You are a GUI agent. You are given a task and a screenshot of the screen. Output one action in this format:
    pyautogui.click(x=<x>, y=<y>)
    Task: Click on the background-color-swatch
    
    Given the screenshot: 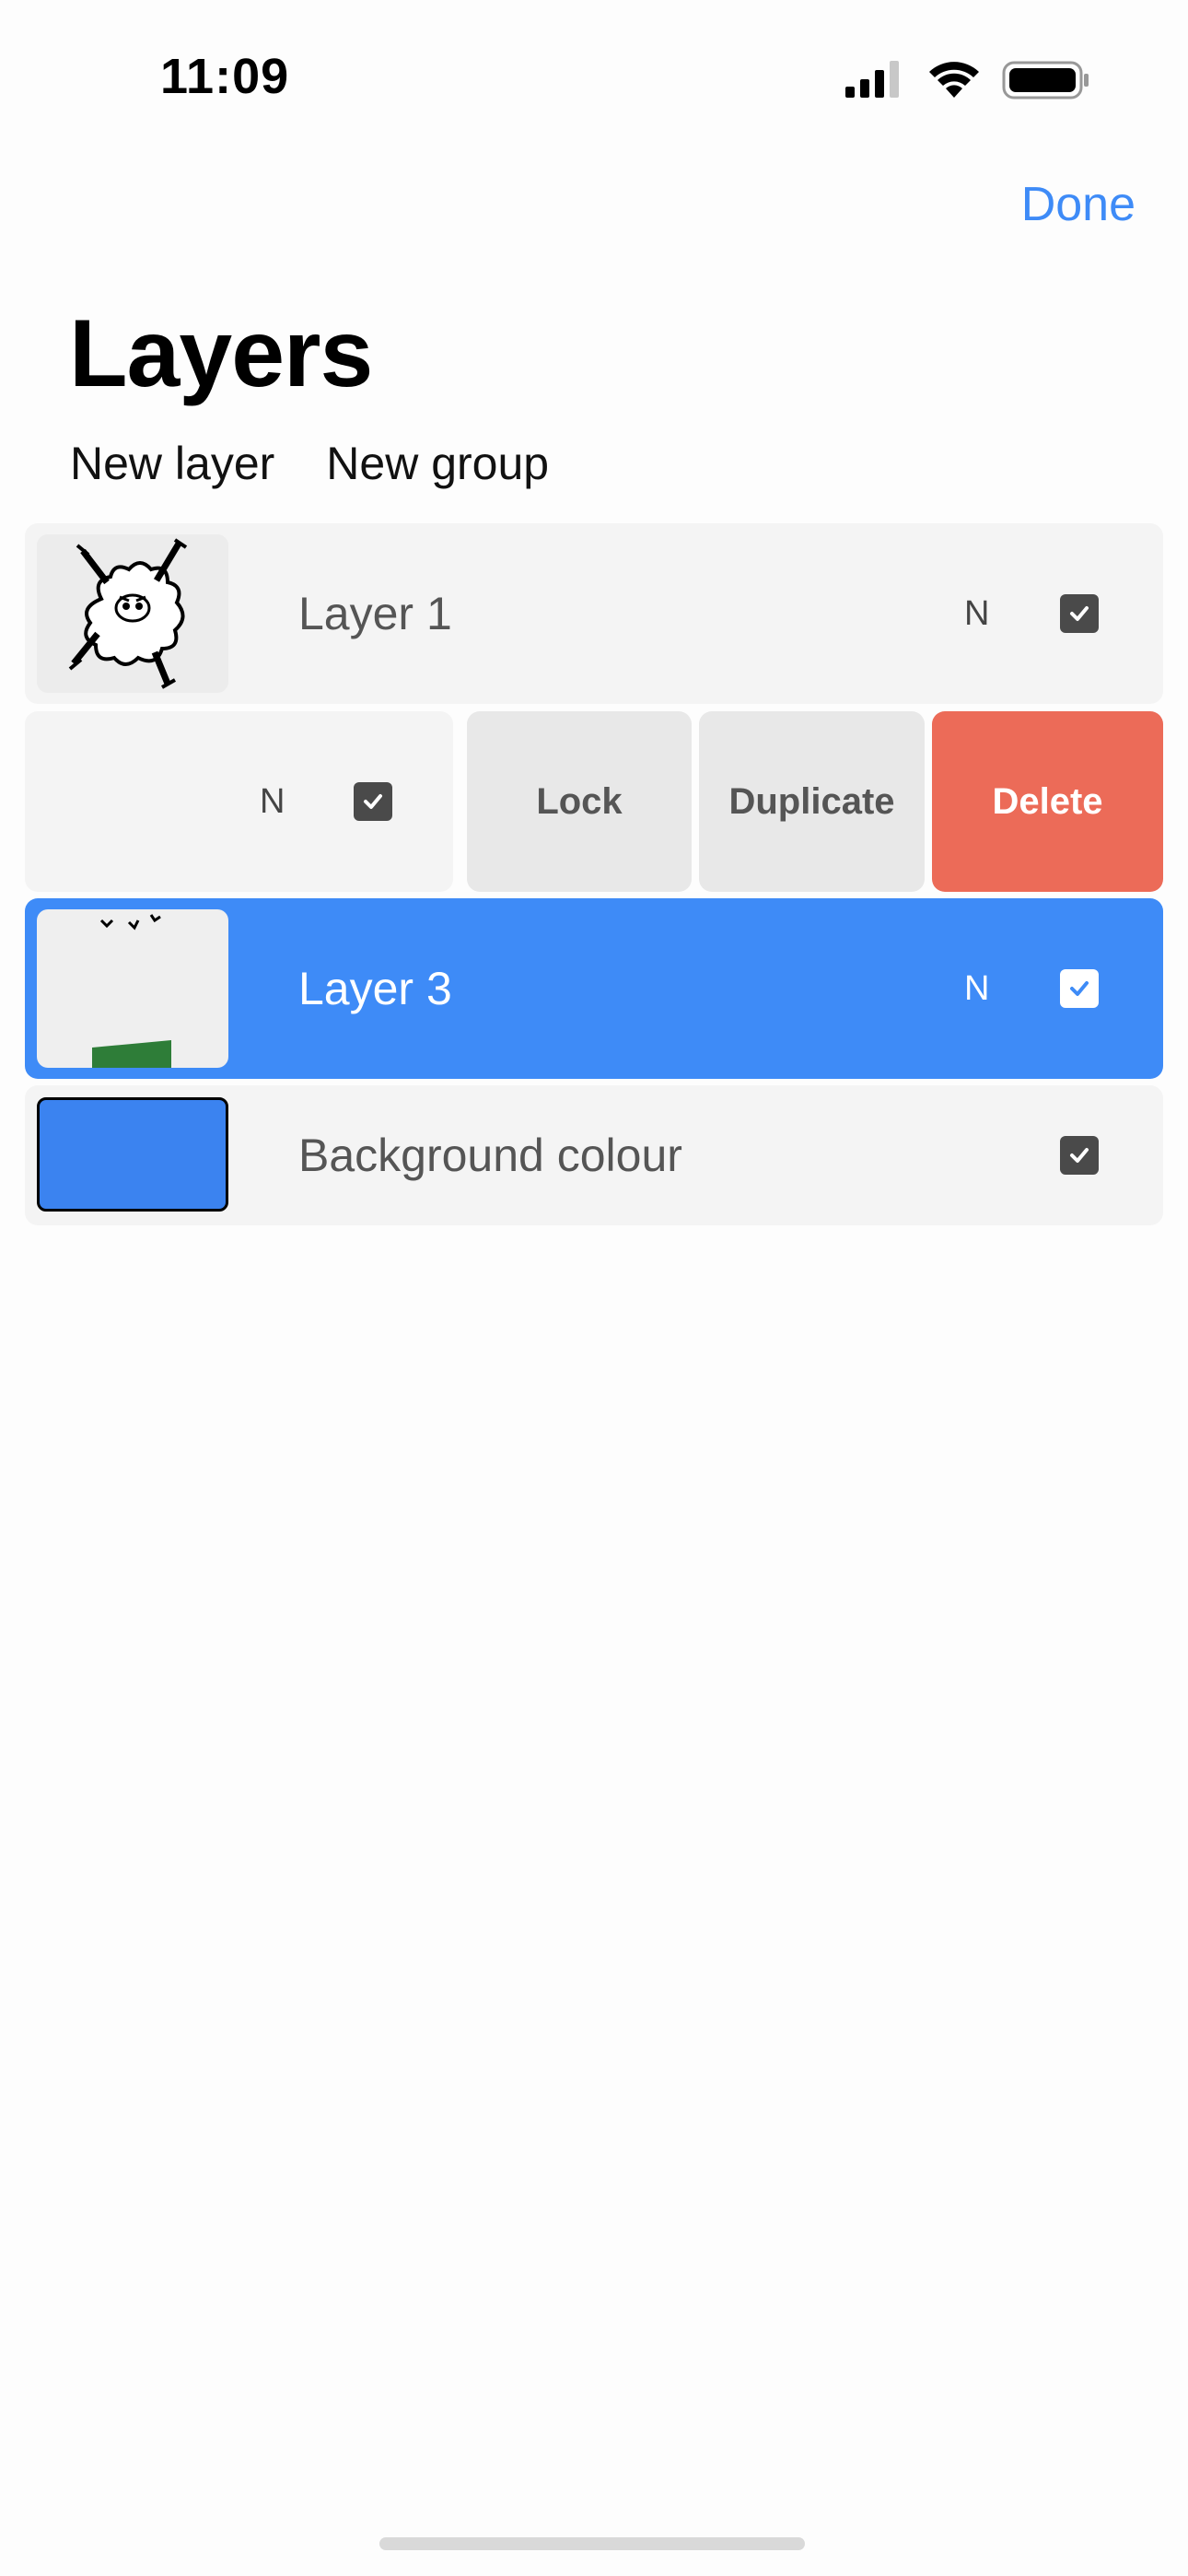 What is the action you would take?
    pyautogui.click(x=132, y=1154)
    